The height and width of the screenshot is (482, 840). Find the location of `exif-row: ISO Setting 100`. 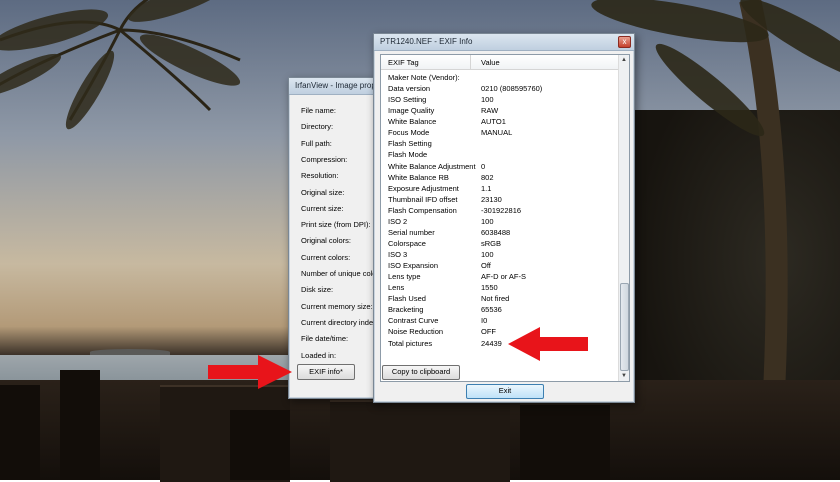

exif-row: ISO Setting 100 is located at coordinates (500, 99).